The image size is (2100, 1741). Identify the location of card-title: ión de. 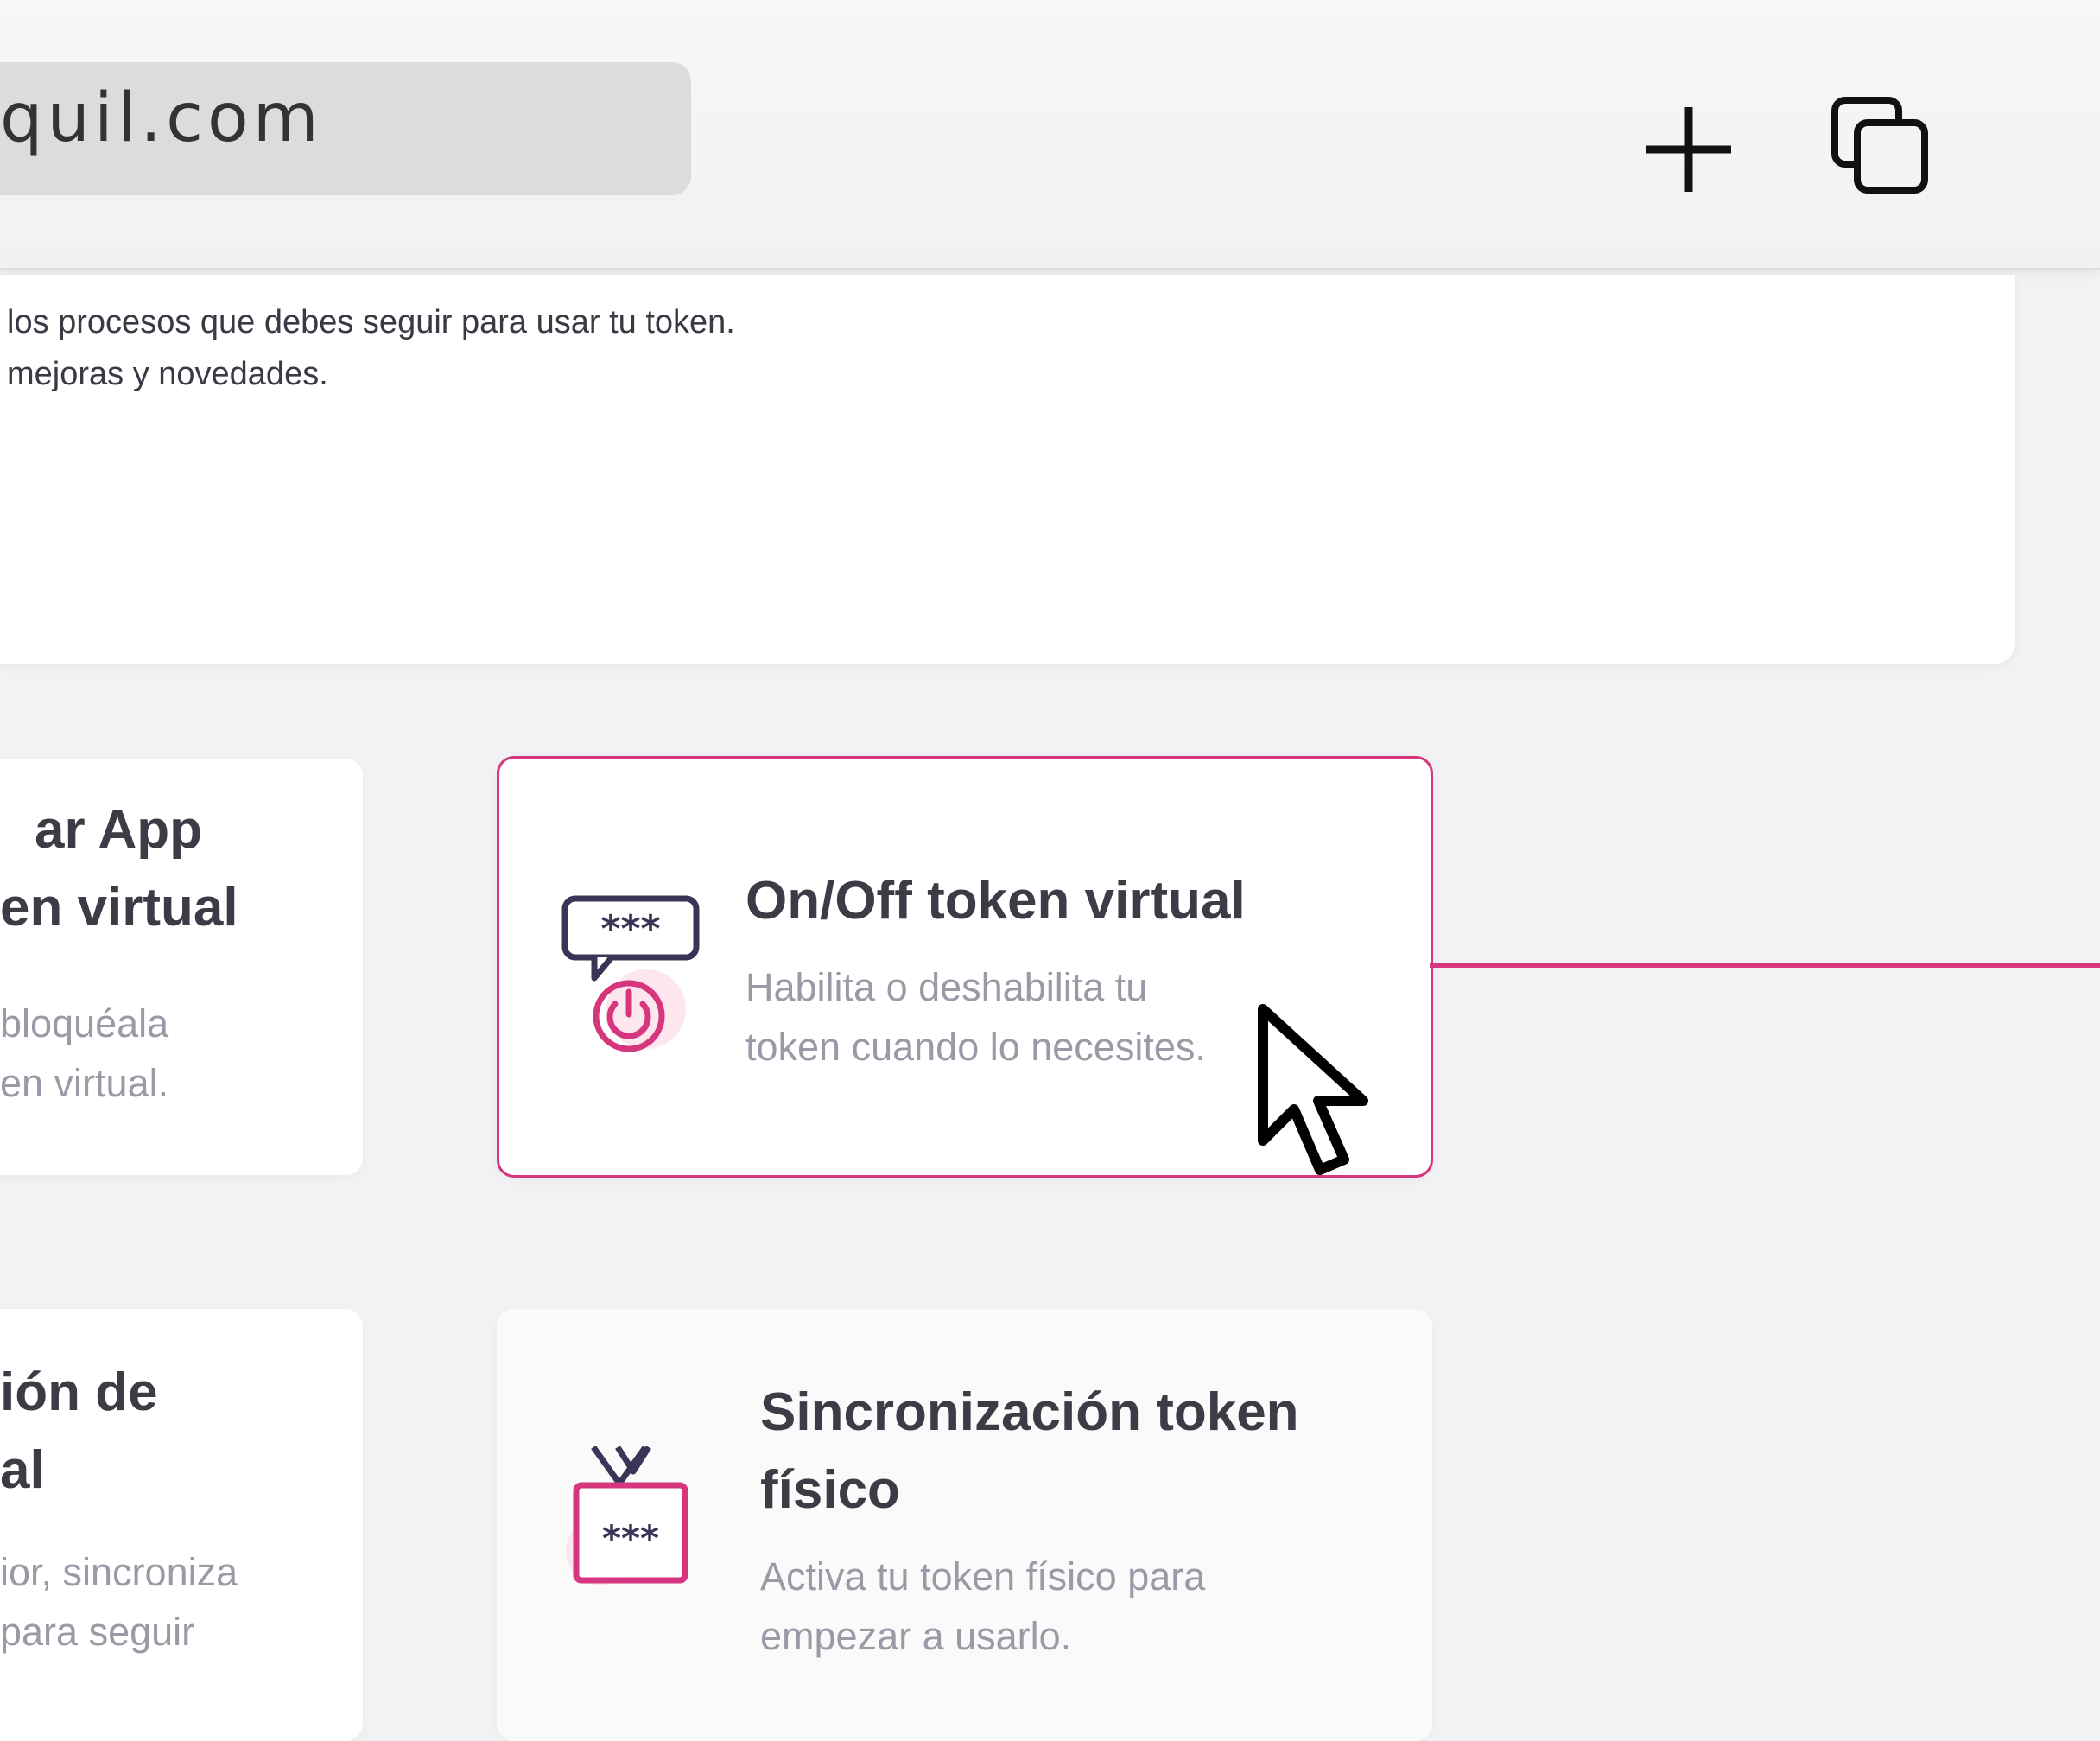
(79, 1392).